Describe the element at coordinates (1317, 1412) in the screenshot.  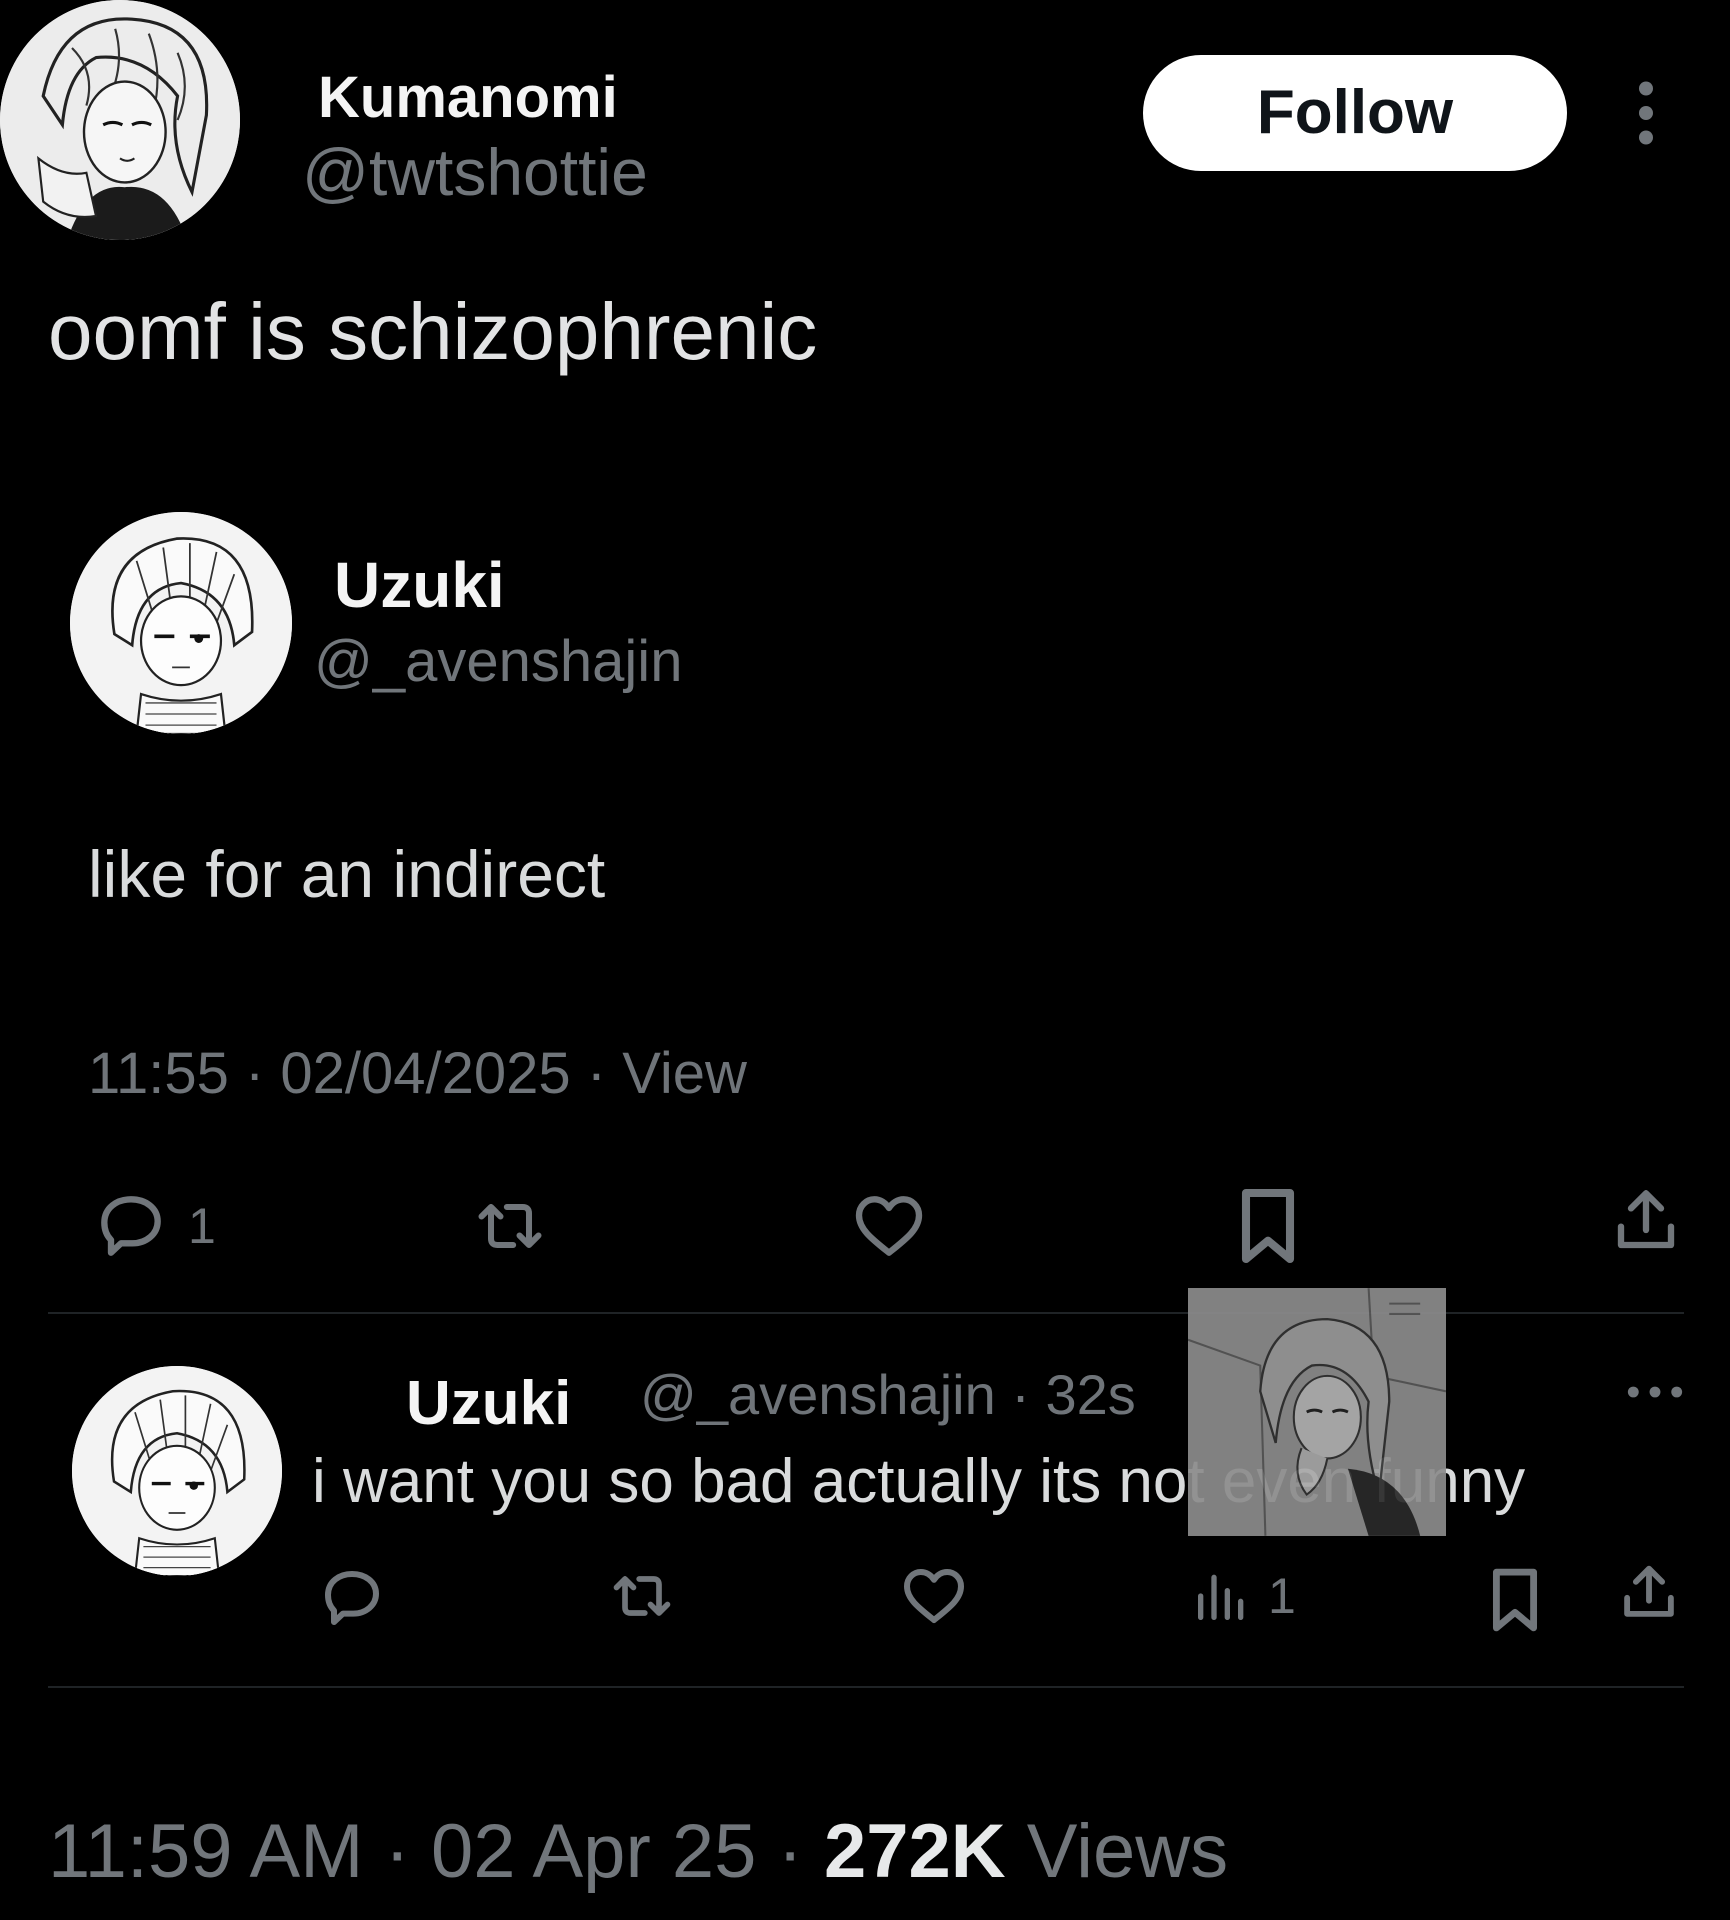
I see `sticker-image` at that location.